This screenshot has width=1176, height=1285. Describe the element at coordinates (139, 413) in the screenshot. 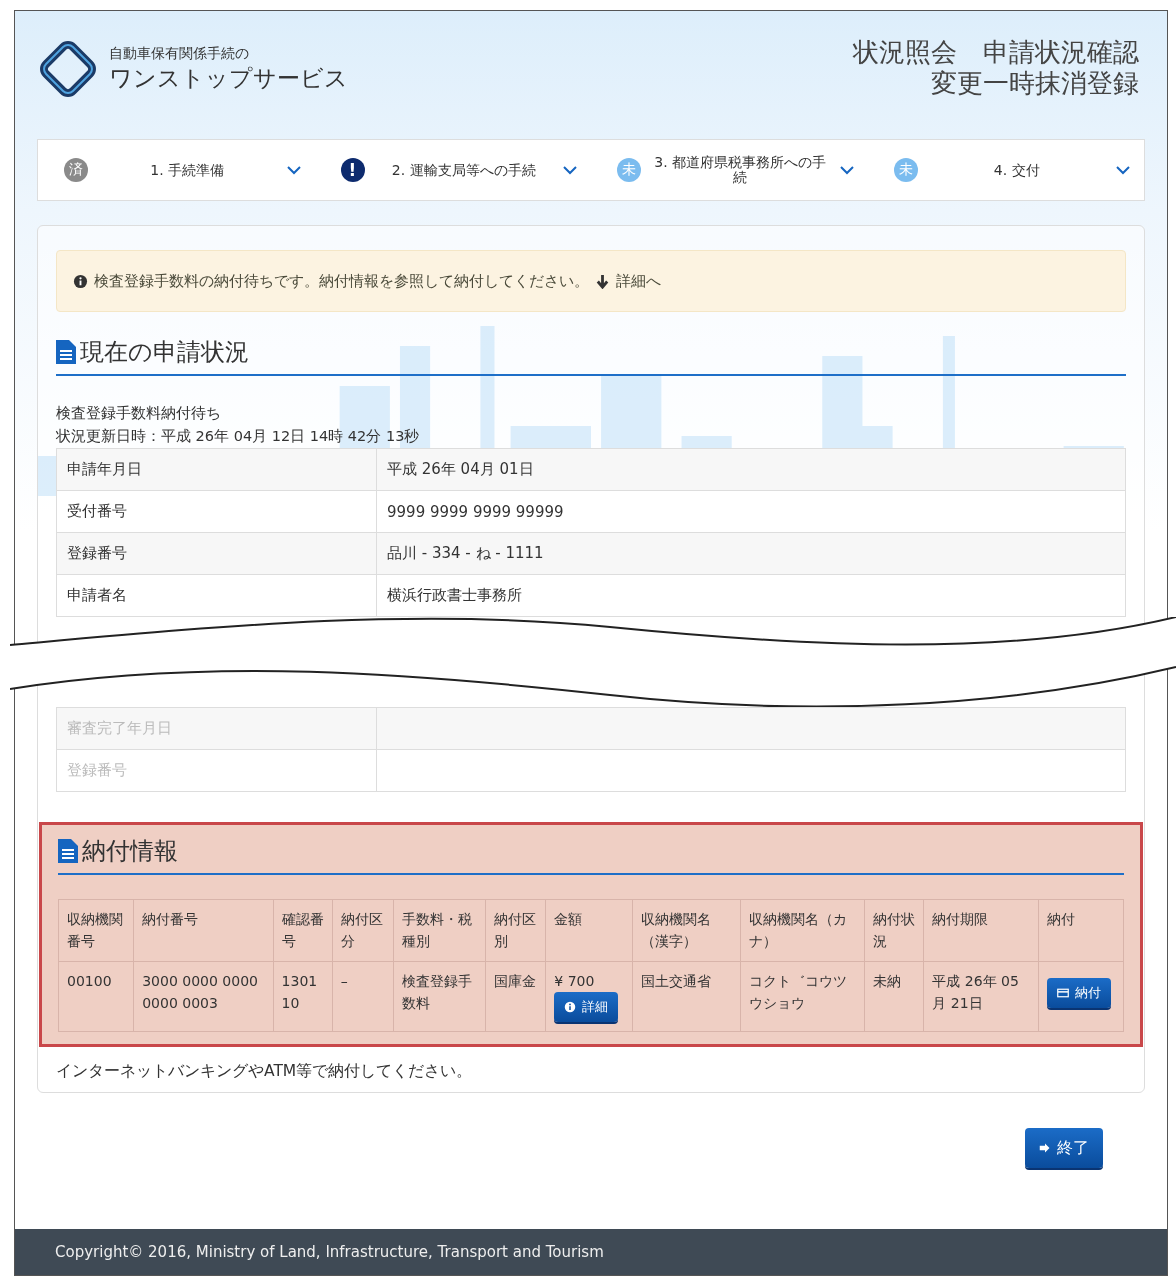

I see `status-text: 検査登録手数料納付待ち` at that location.